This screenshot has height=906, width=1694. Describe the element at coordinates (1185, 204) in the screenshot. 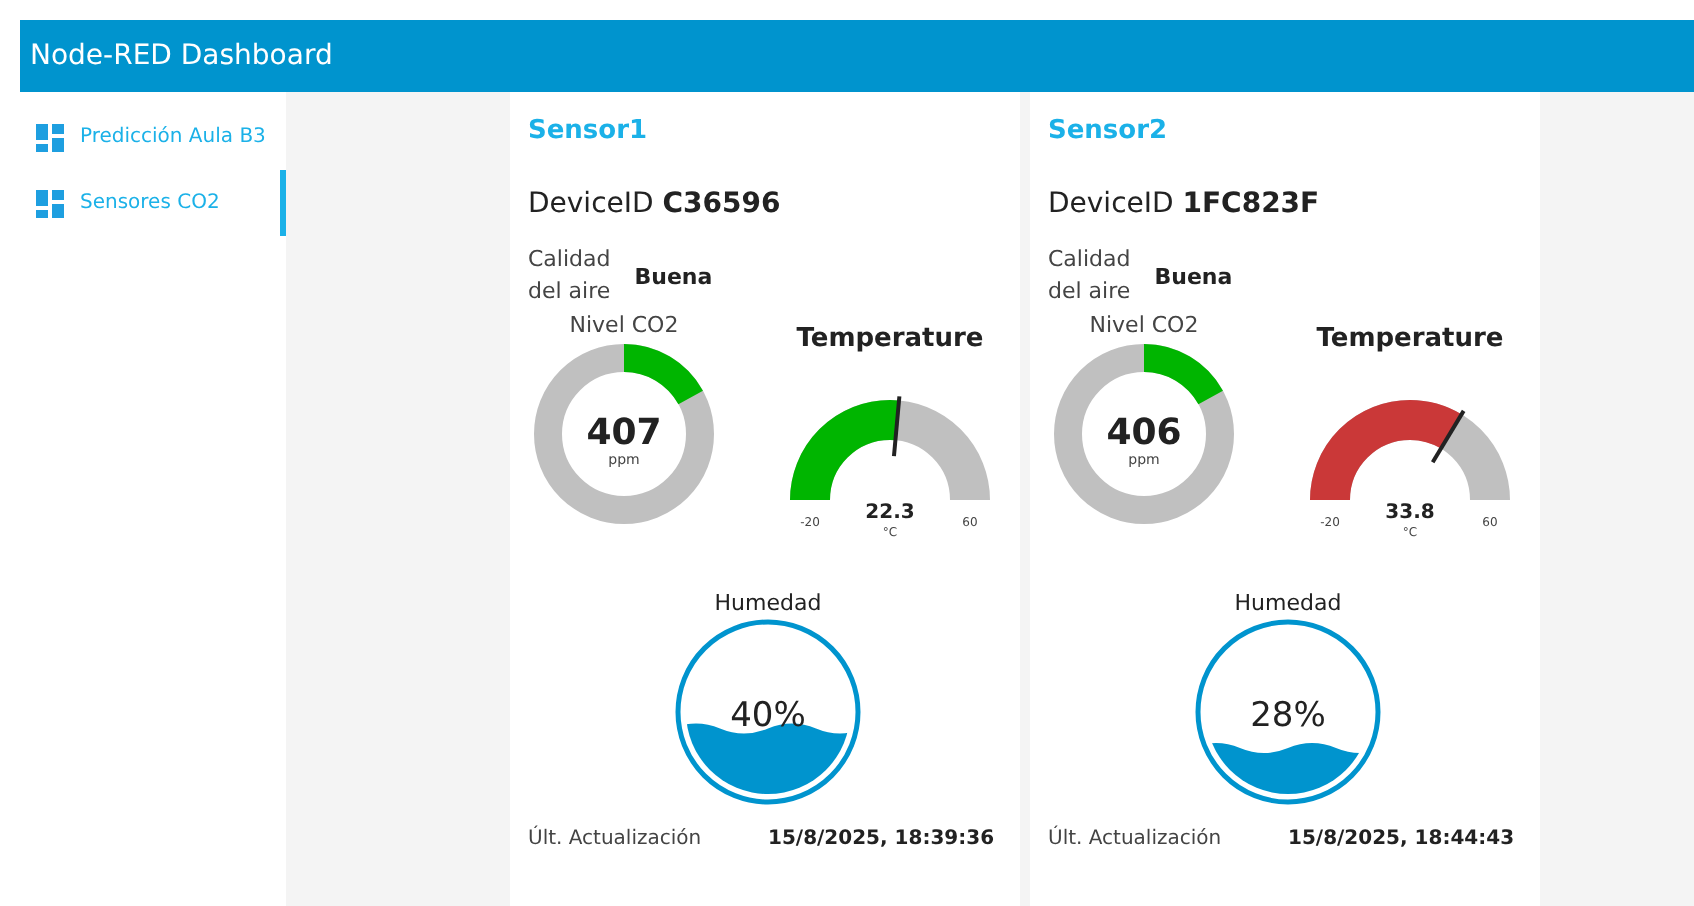

I see `device-id-text: DeviceID 1FC823F` at that location.